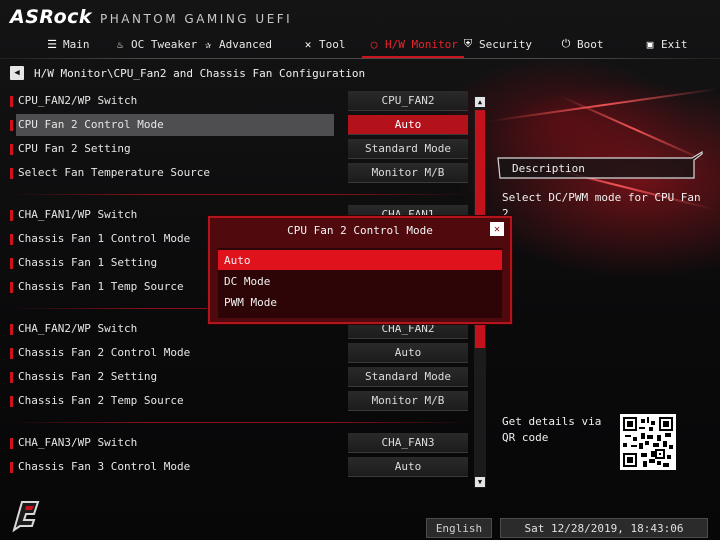 The width and height of the screenshot is (720, 540). What do you see at coordinates (17, 73) in the screenshot?
I see `back-arrow-icon: ◀` at bounding box center [17, 73].